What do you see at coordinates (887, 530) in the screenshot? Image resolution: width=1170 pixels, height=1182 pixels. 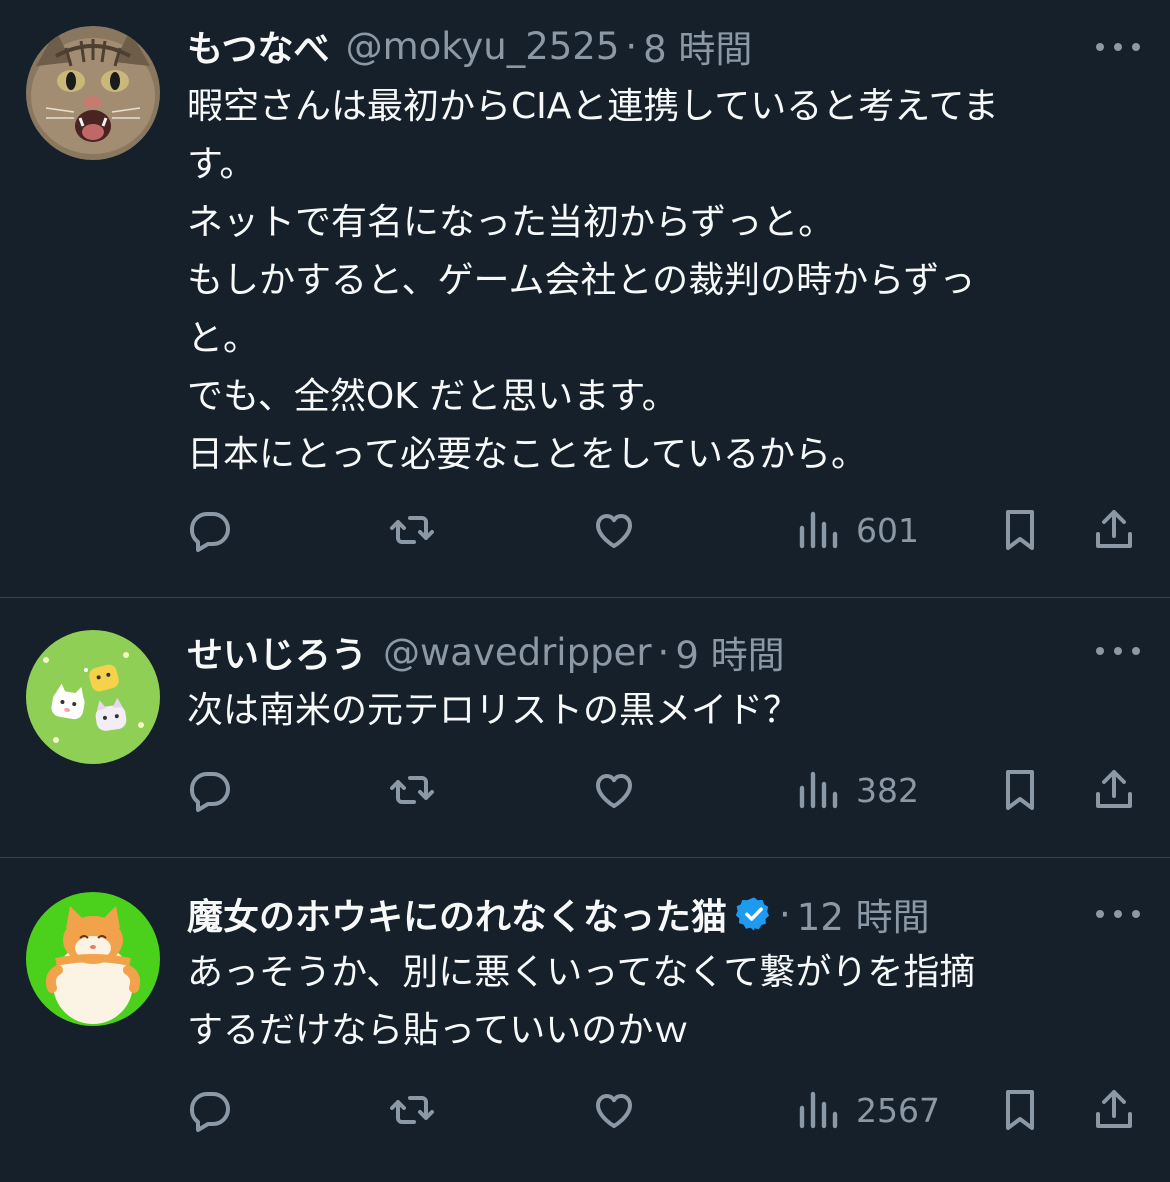 I see `view-count: 601` at bounding box center [887, 530].